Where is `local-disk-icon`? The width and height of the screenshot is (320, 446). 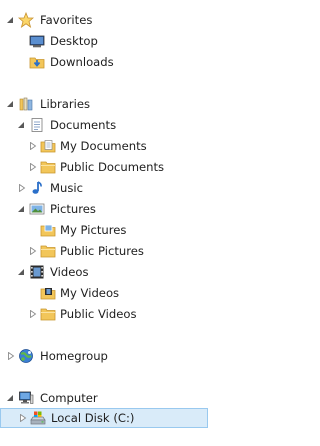 local-disk-icon is located at coordinates (38, 418).